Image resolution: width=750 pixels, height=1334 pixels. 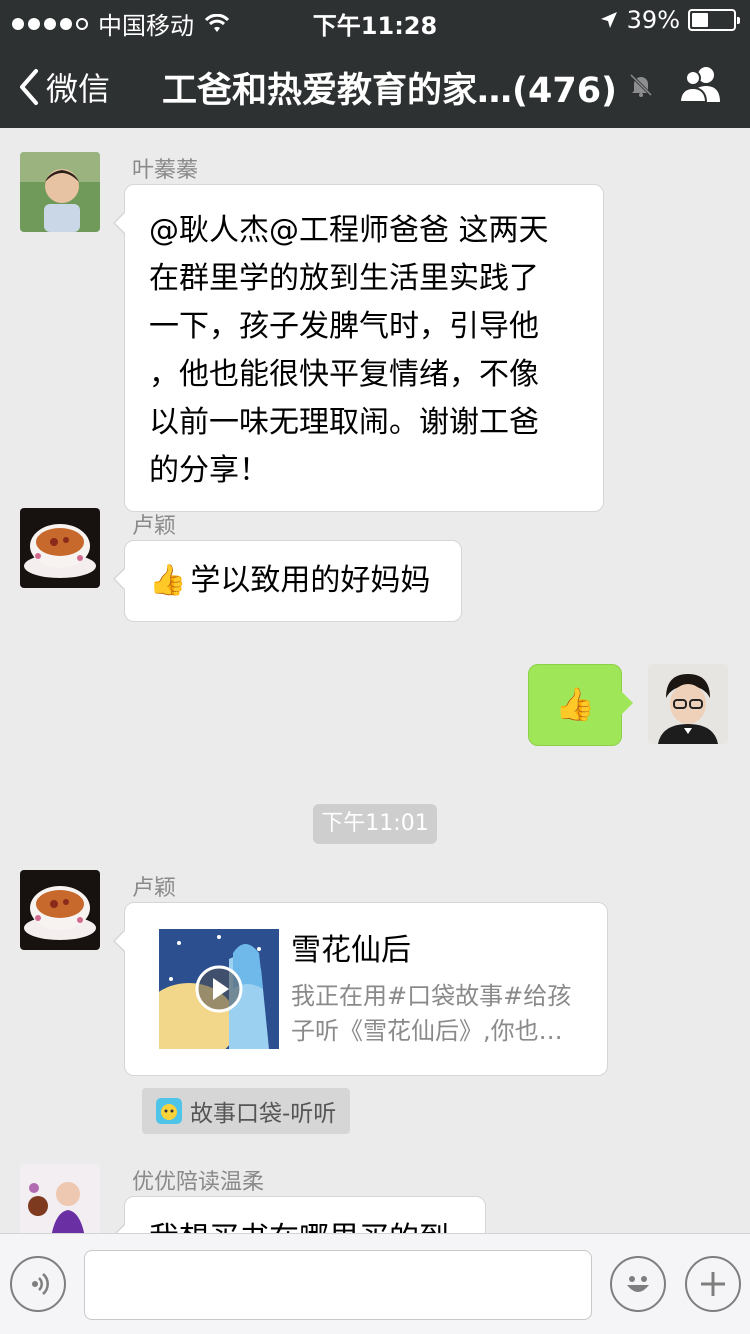 I want to click on message-line: 在群里学的放到生活里实践了, so click(x=344, y=278).